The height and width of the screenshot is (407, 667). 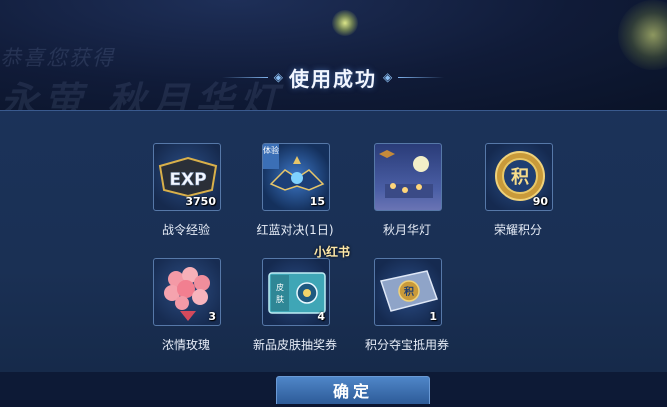 What do you see at coordinates (517, 230) in the screenshot?
I see `item-label: 荣耀积分` at bounding box center [517, 230].